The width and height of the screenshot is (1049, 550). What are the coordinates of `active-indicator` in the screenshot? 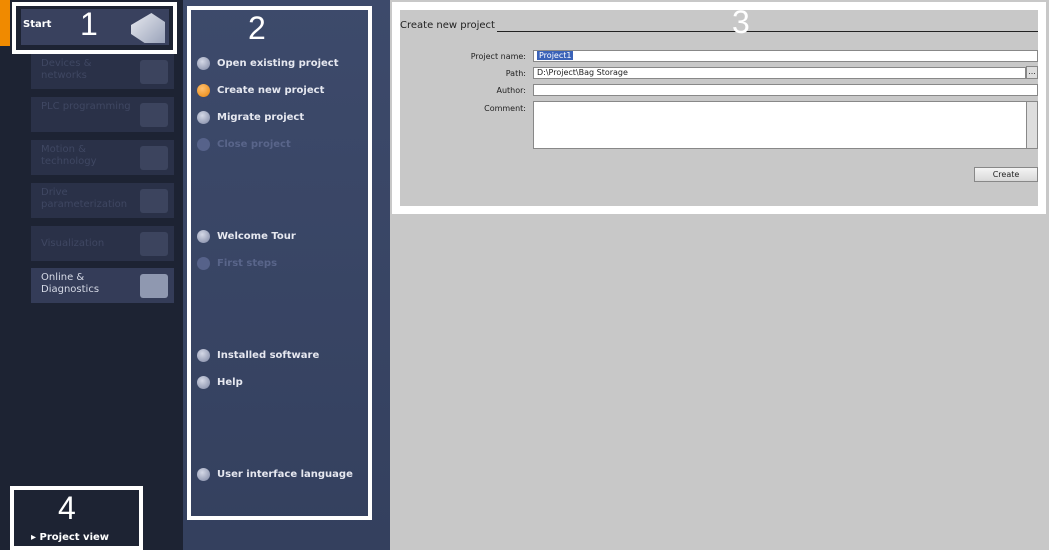 It's located at (5, 23).